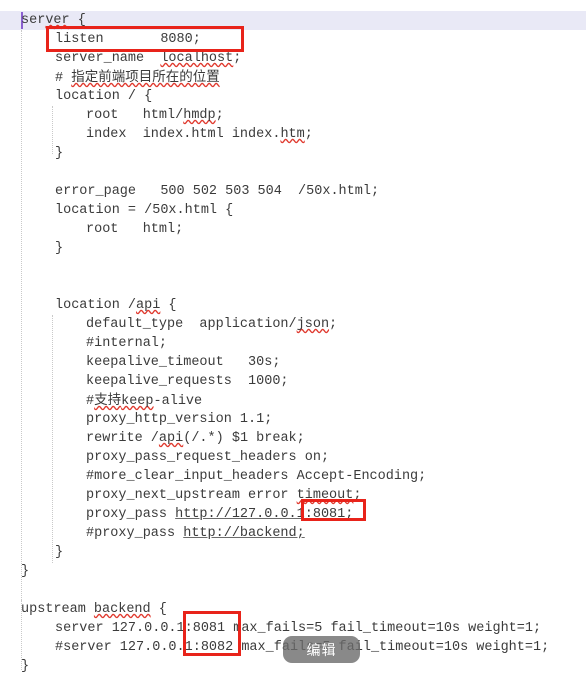 This screenshot has width=586, height=681. Describe the element at coordinates (108, 400) in the screenshot. I see `code-token-cjk-comment: 支持` at that location.